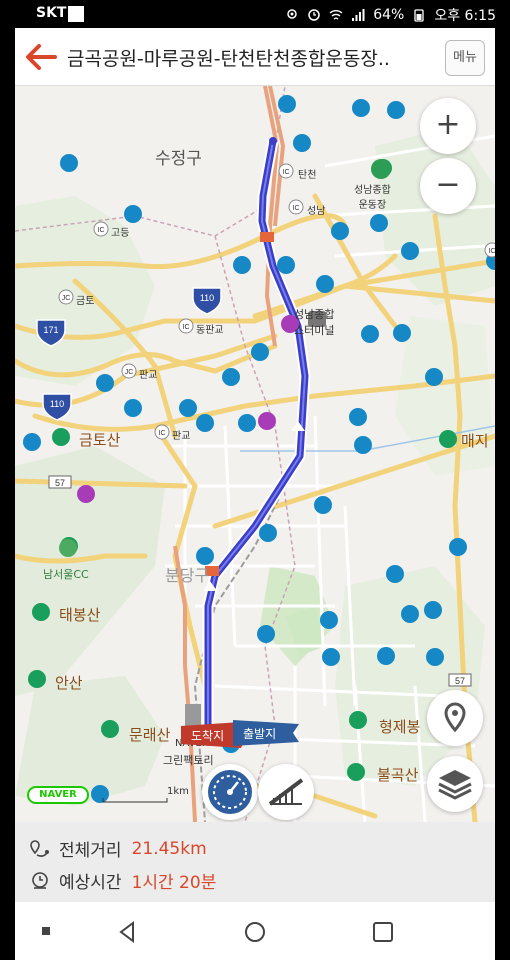 This screenshot has width=510, height=960. I want to click on distance-label: 전체거리, so click(90, 851).